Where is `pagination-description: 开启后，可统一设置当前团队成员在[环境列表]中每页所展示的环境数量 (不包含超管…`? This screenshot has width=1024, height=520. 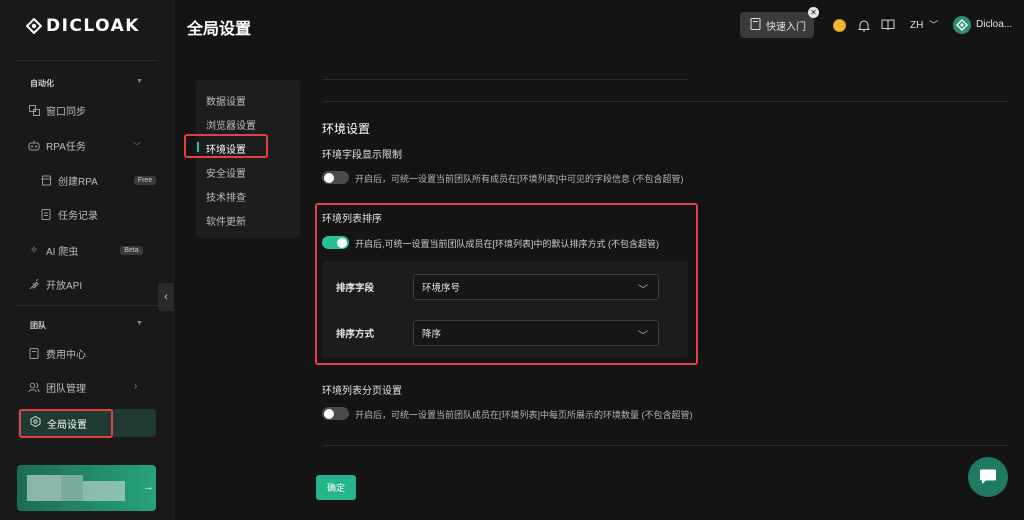
pagination-description: 开启后，可统一设置当前团队成员在[环境列表]中每页所展示的环境数量 (不包含超管… is located at coordinates (524, 415).